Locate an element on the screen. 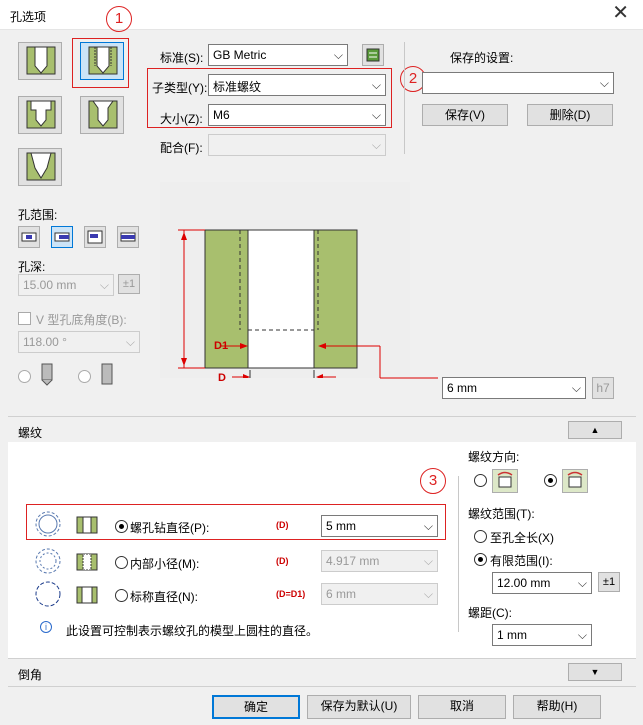 Image resolution: width=643 pixels, height=725 pixels. close-icon: ✕ is located at coordinates (620, 13).